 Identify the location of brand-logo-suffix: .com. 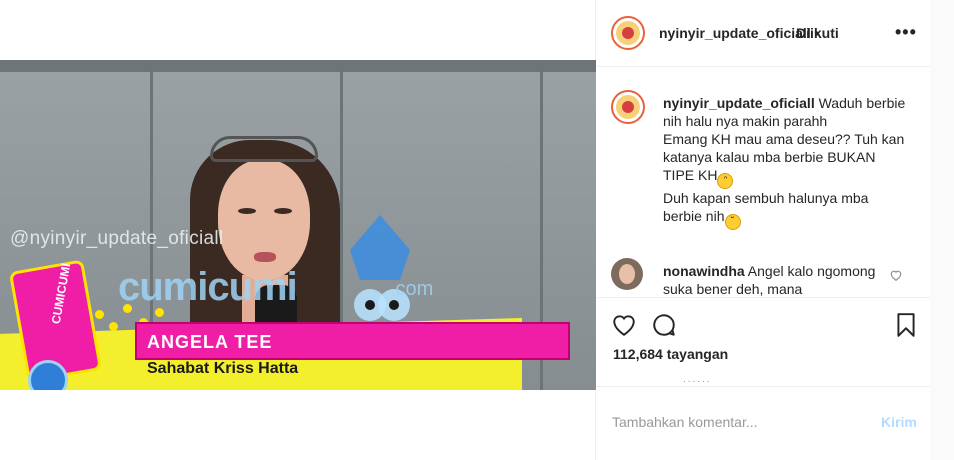
(412, 289).